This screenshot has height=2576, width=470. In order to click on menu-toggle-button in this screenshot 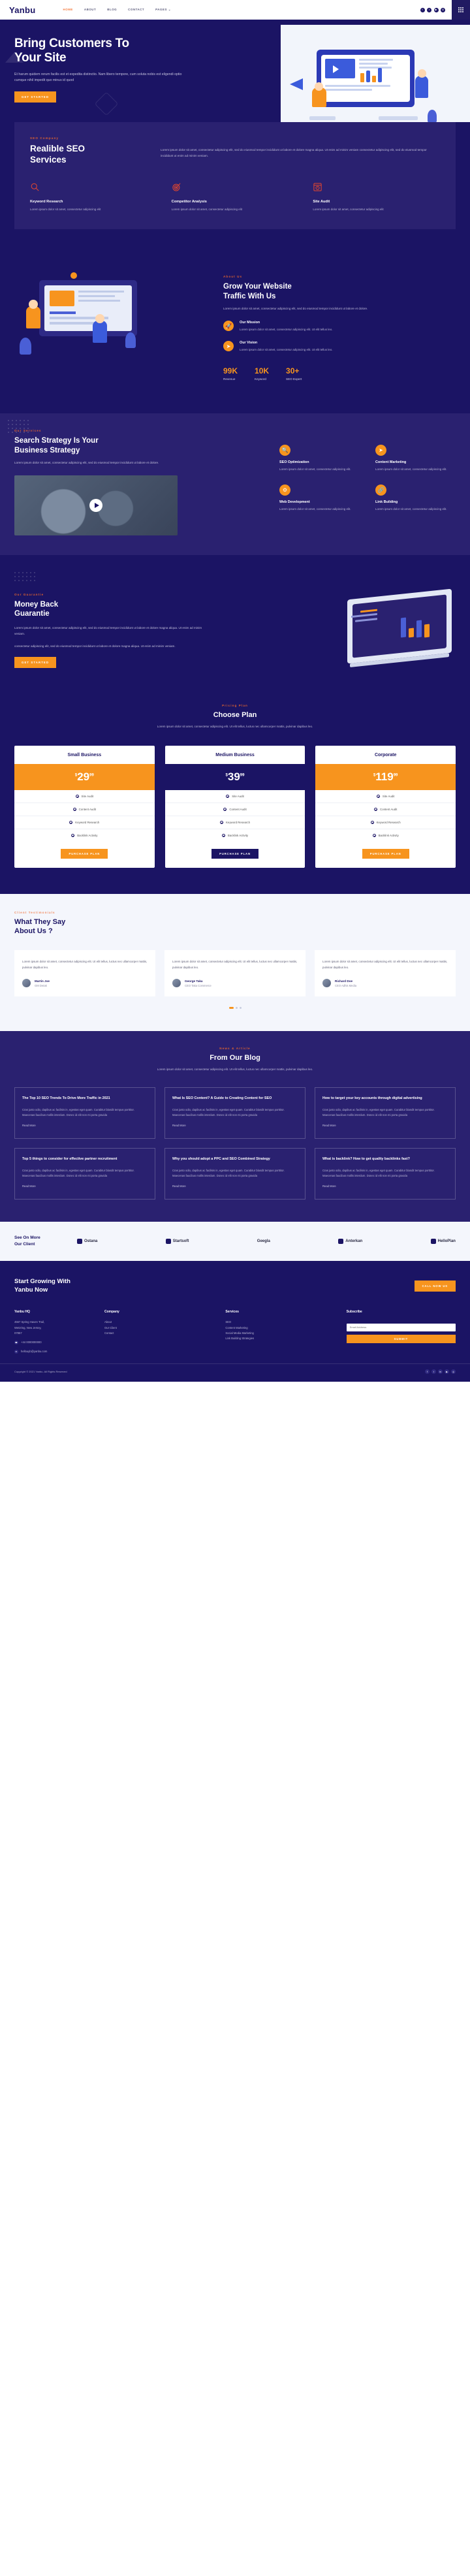, I will do `click(461, 10)`.